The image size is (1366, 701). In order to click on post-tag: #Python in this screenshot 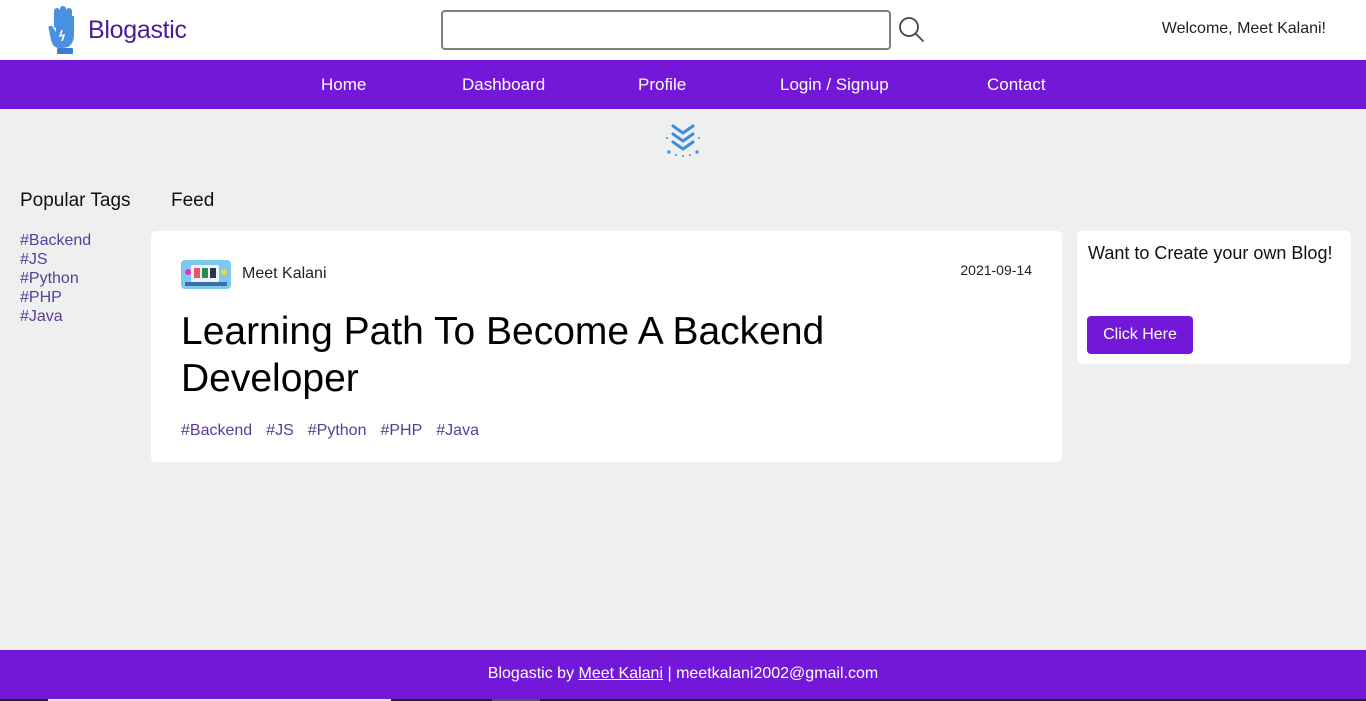, I will do `click(337, 431)`.